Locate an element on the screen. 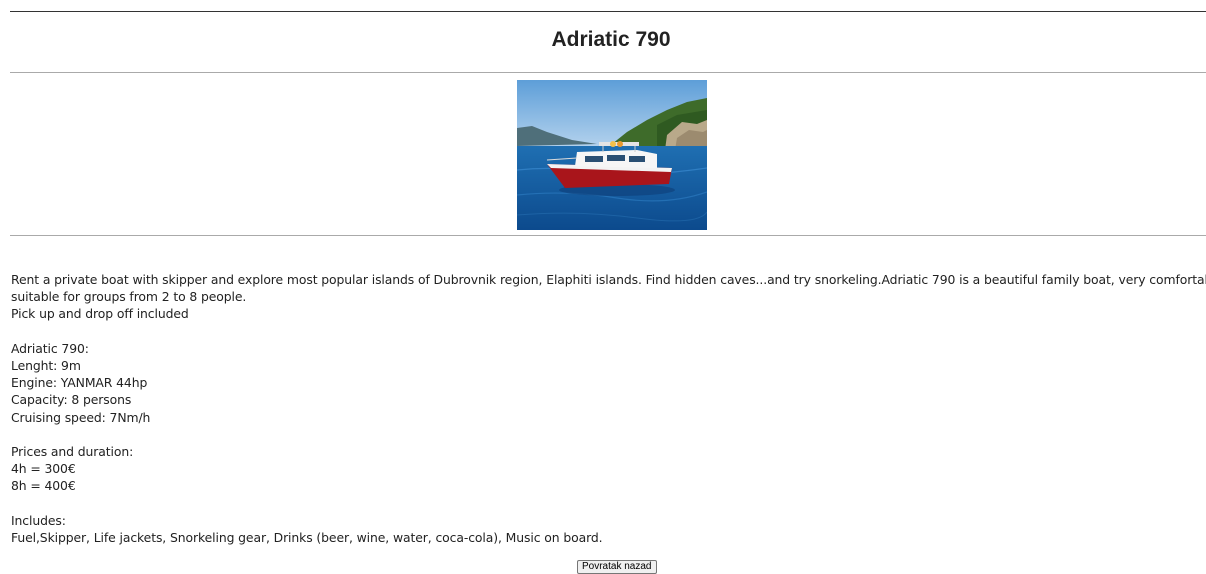  image-divider is located at coordinates (608, 235).